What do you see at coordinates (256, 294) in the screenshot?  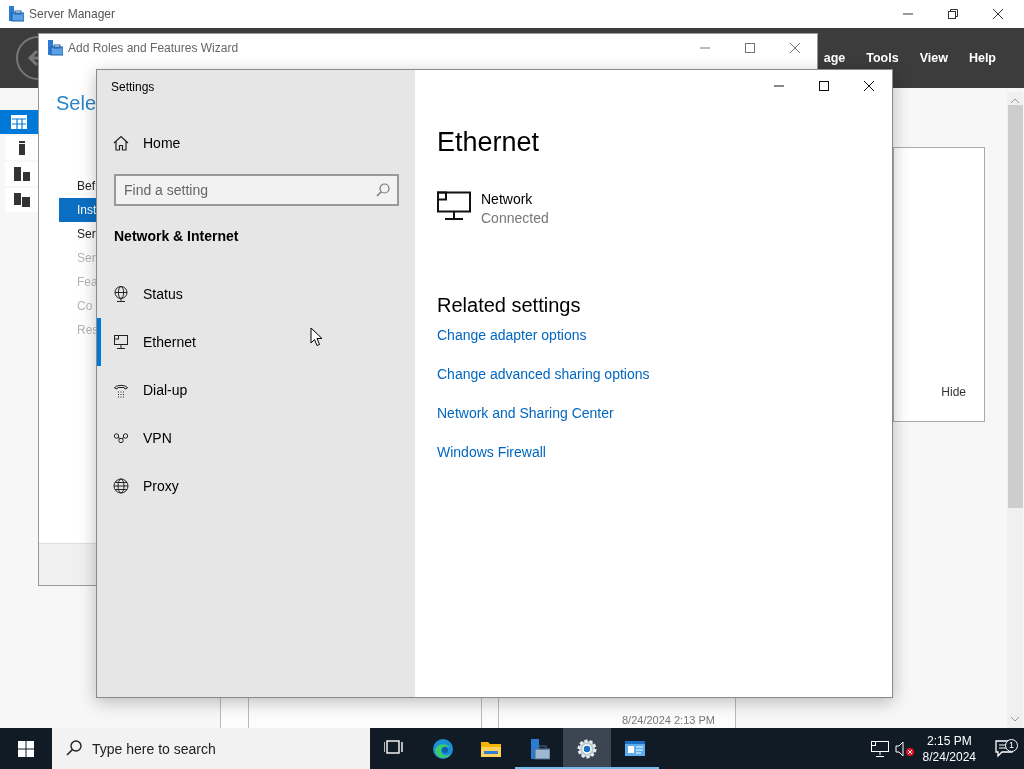 I see `nav-item: Status` at bounding box center [256, 294].